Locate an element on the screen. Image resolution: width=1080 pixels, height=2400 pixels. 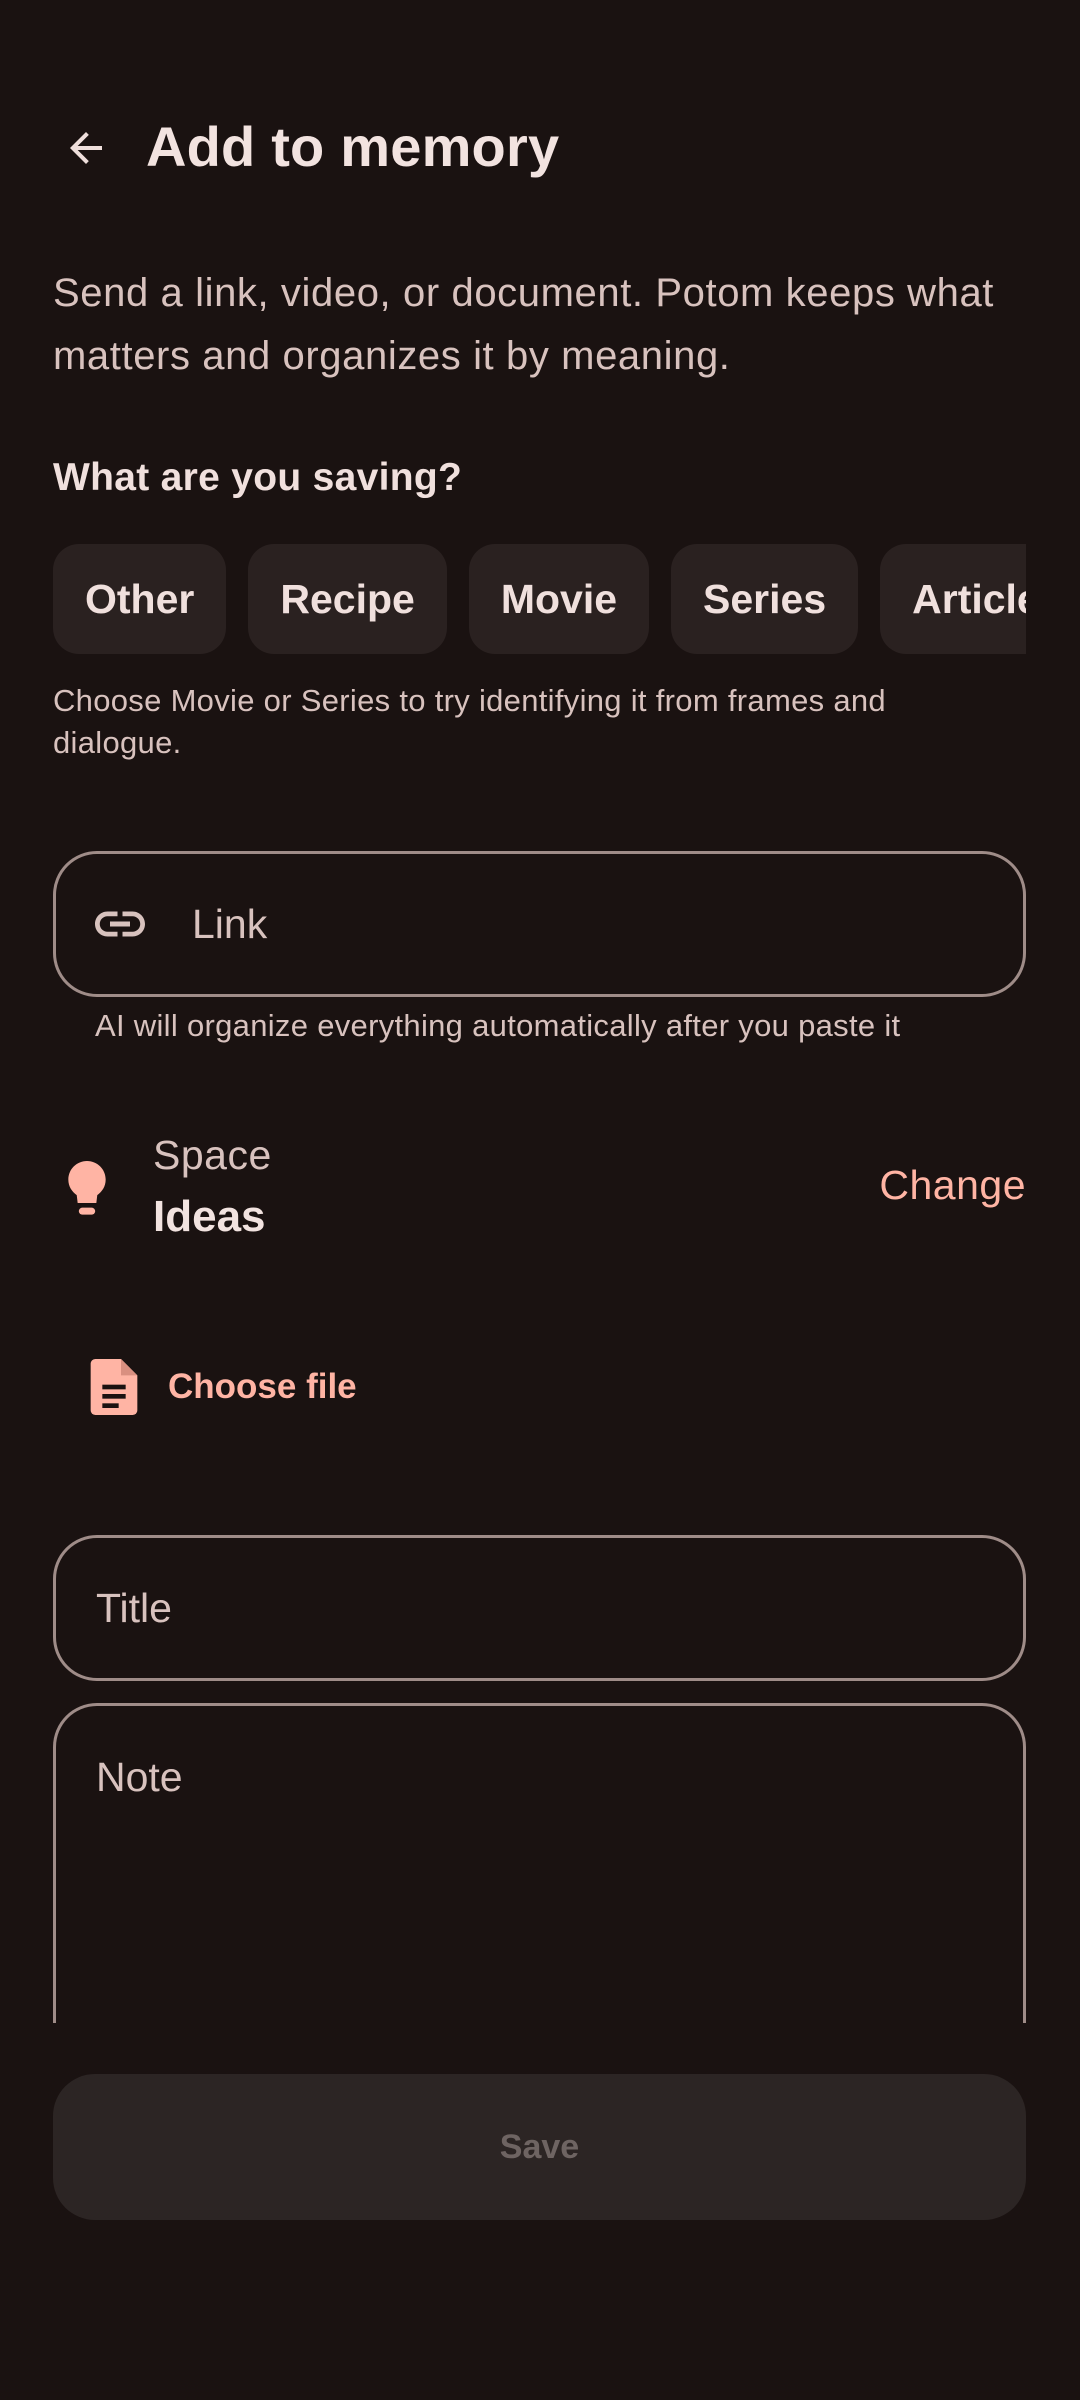
title-field is located at coordinates (539, 1608).